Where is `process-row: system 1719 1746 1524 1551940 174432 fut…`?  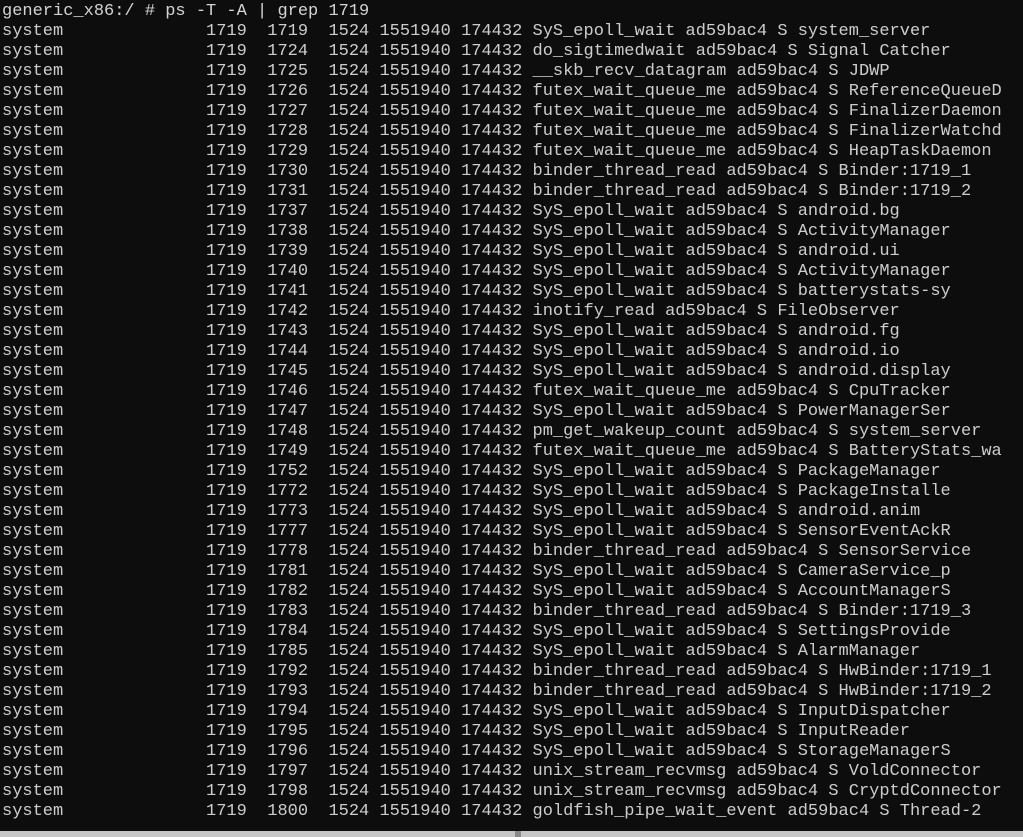
process-row: system 1719 1746 1524 1551940 174432 fut… is located at coordinates (476, 391).